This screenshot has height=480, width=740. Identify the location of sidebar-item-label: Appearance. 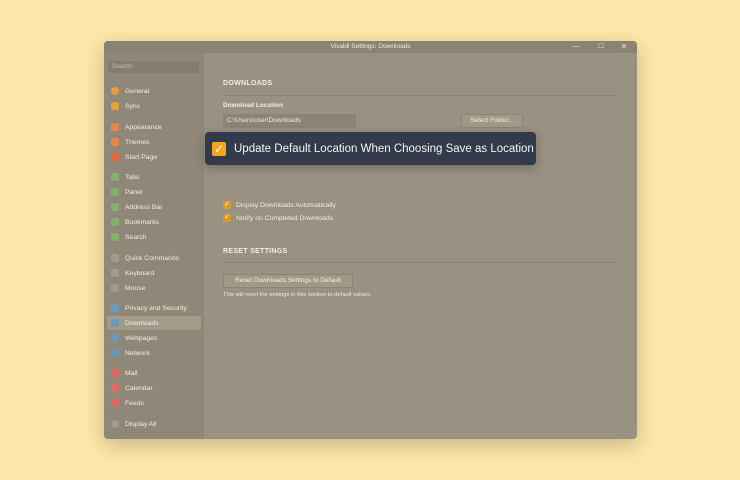
(143, 127).